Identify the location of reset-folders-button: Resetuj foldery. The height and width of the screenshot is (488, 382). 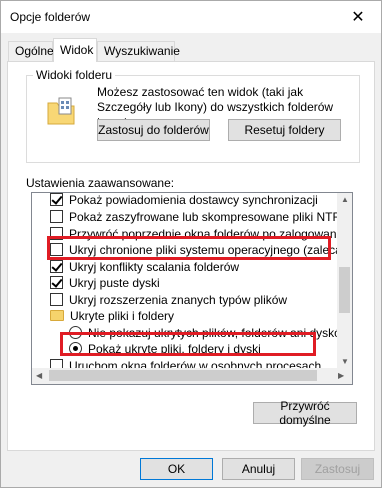
(284, 130).